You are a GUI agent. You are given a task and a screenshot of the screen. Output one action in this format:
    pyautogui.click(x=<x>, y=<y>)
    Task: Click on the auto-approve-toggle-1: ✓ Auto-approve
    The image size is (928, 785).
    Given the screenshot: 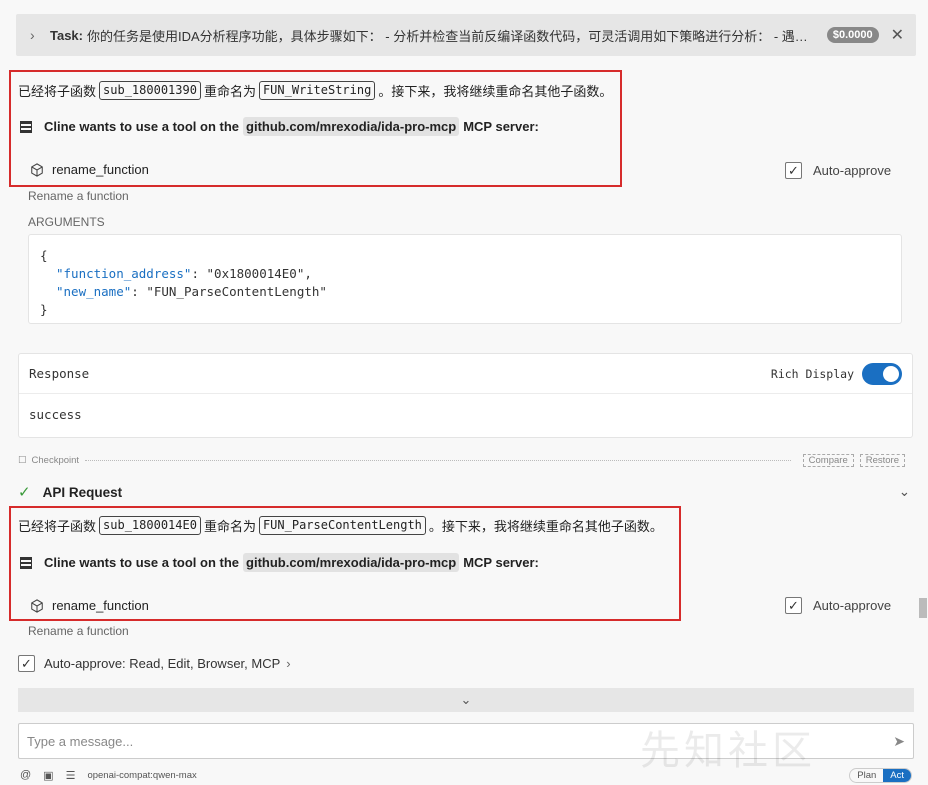 What is the action you would take?
    pyautogui.click(x=838, y=170)
    